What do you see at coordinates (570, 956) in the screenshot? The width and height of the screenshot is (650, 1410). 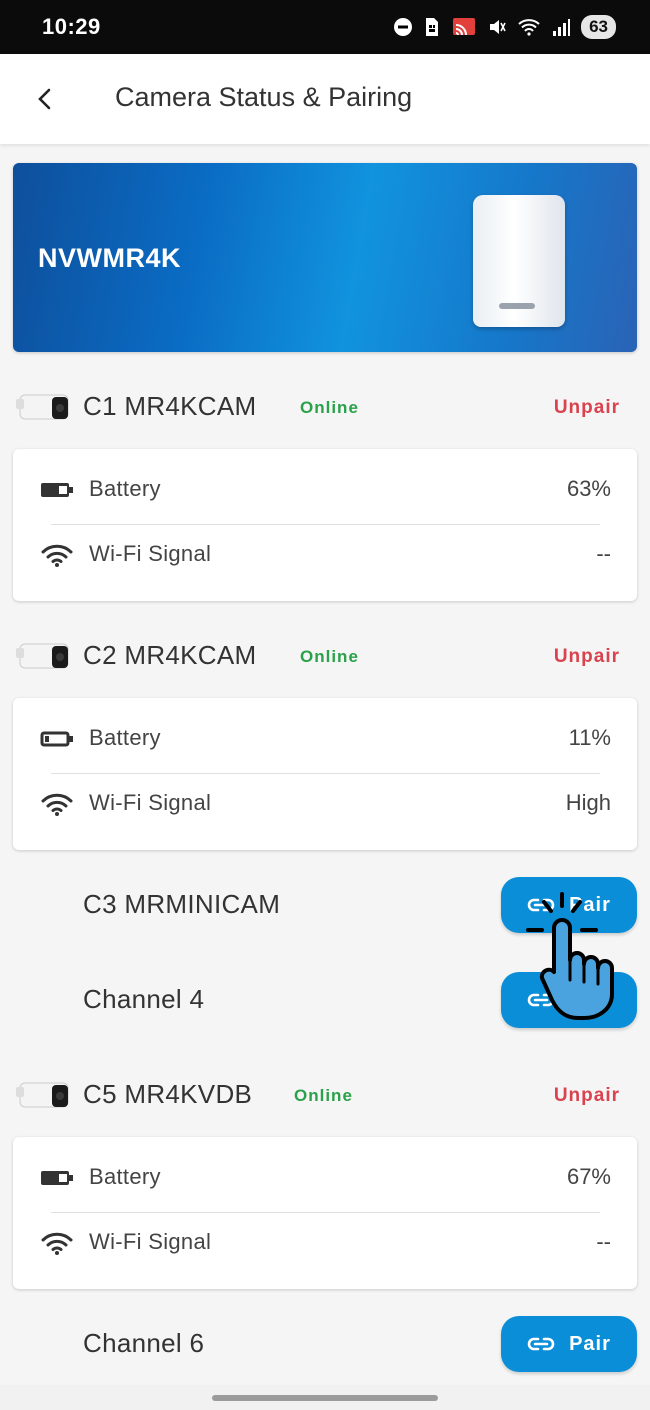 I see `hand-pointer-icon` at bounding box center [570, 956].